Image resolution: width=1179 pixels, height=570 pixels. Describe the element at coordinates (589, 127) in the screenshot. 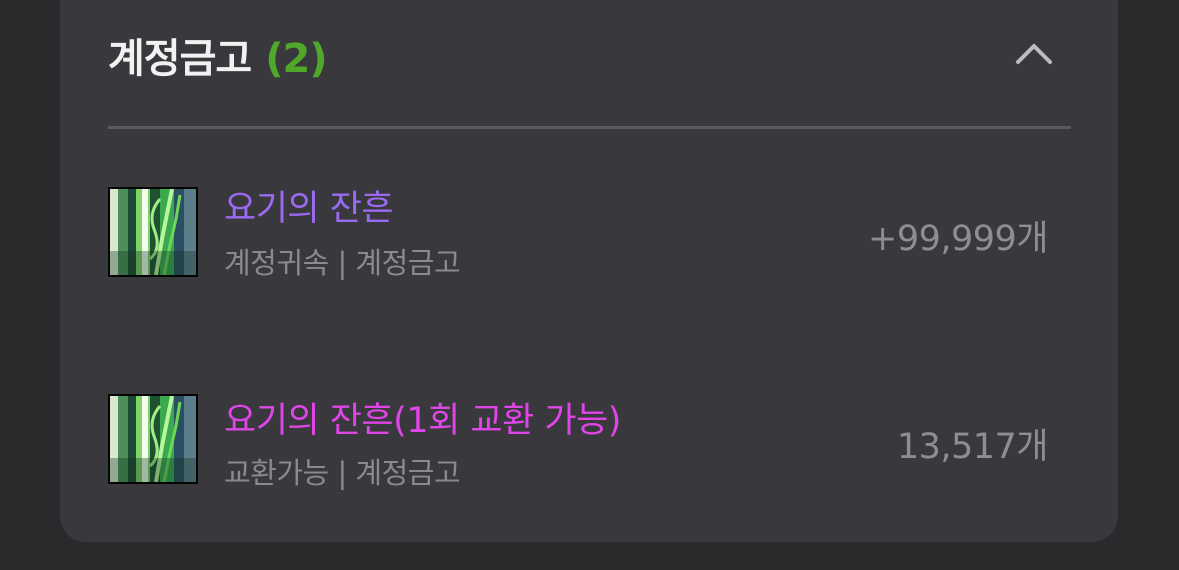

I see `section-divider` at that location.